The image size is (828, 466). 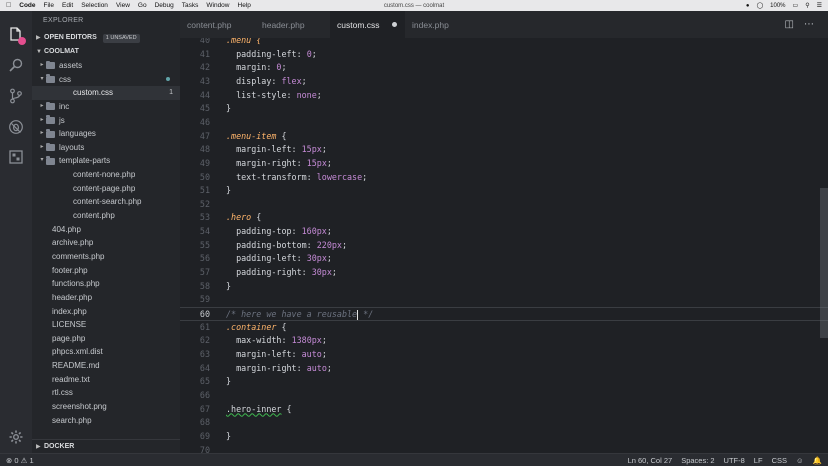 What do you see at coordinates (748, 6) in the screenshot?
I see `bluetooth-icon: ●` at bounding box center [748, 6].